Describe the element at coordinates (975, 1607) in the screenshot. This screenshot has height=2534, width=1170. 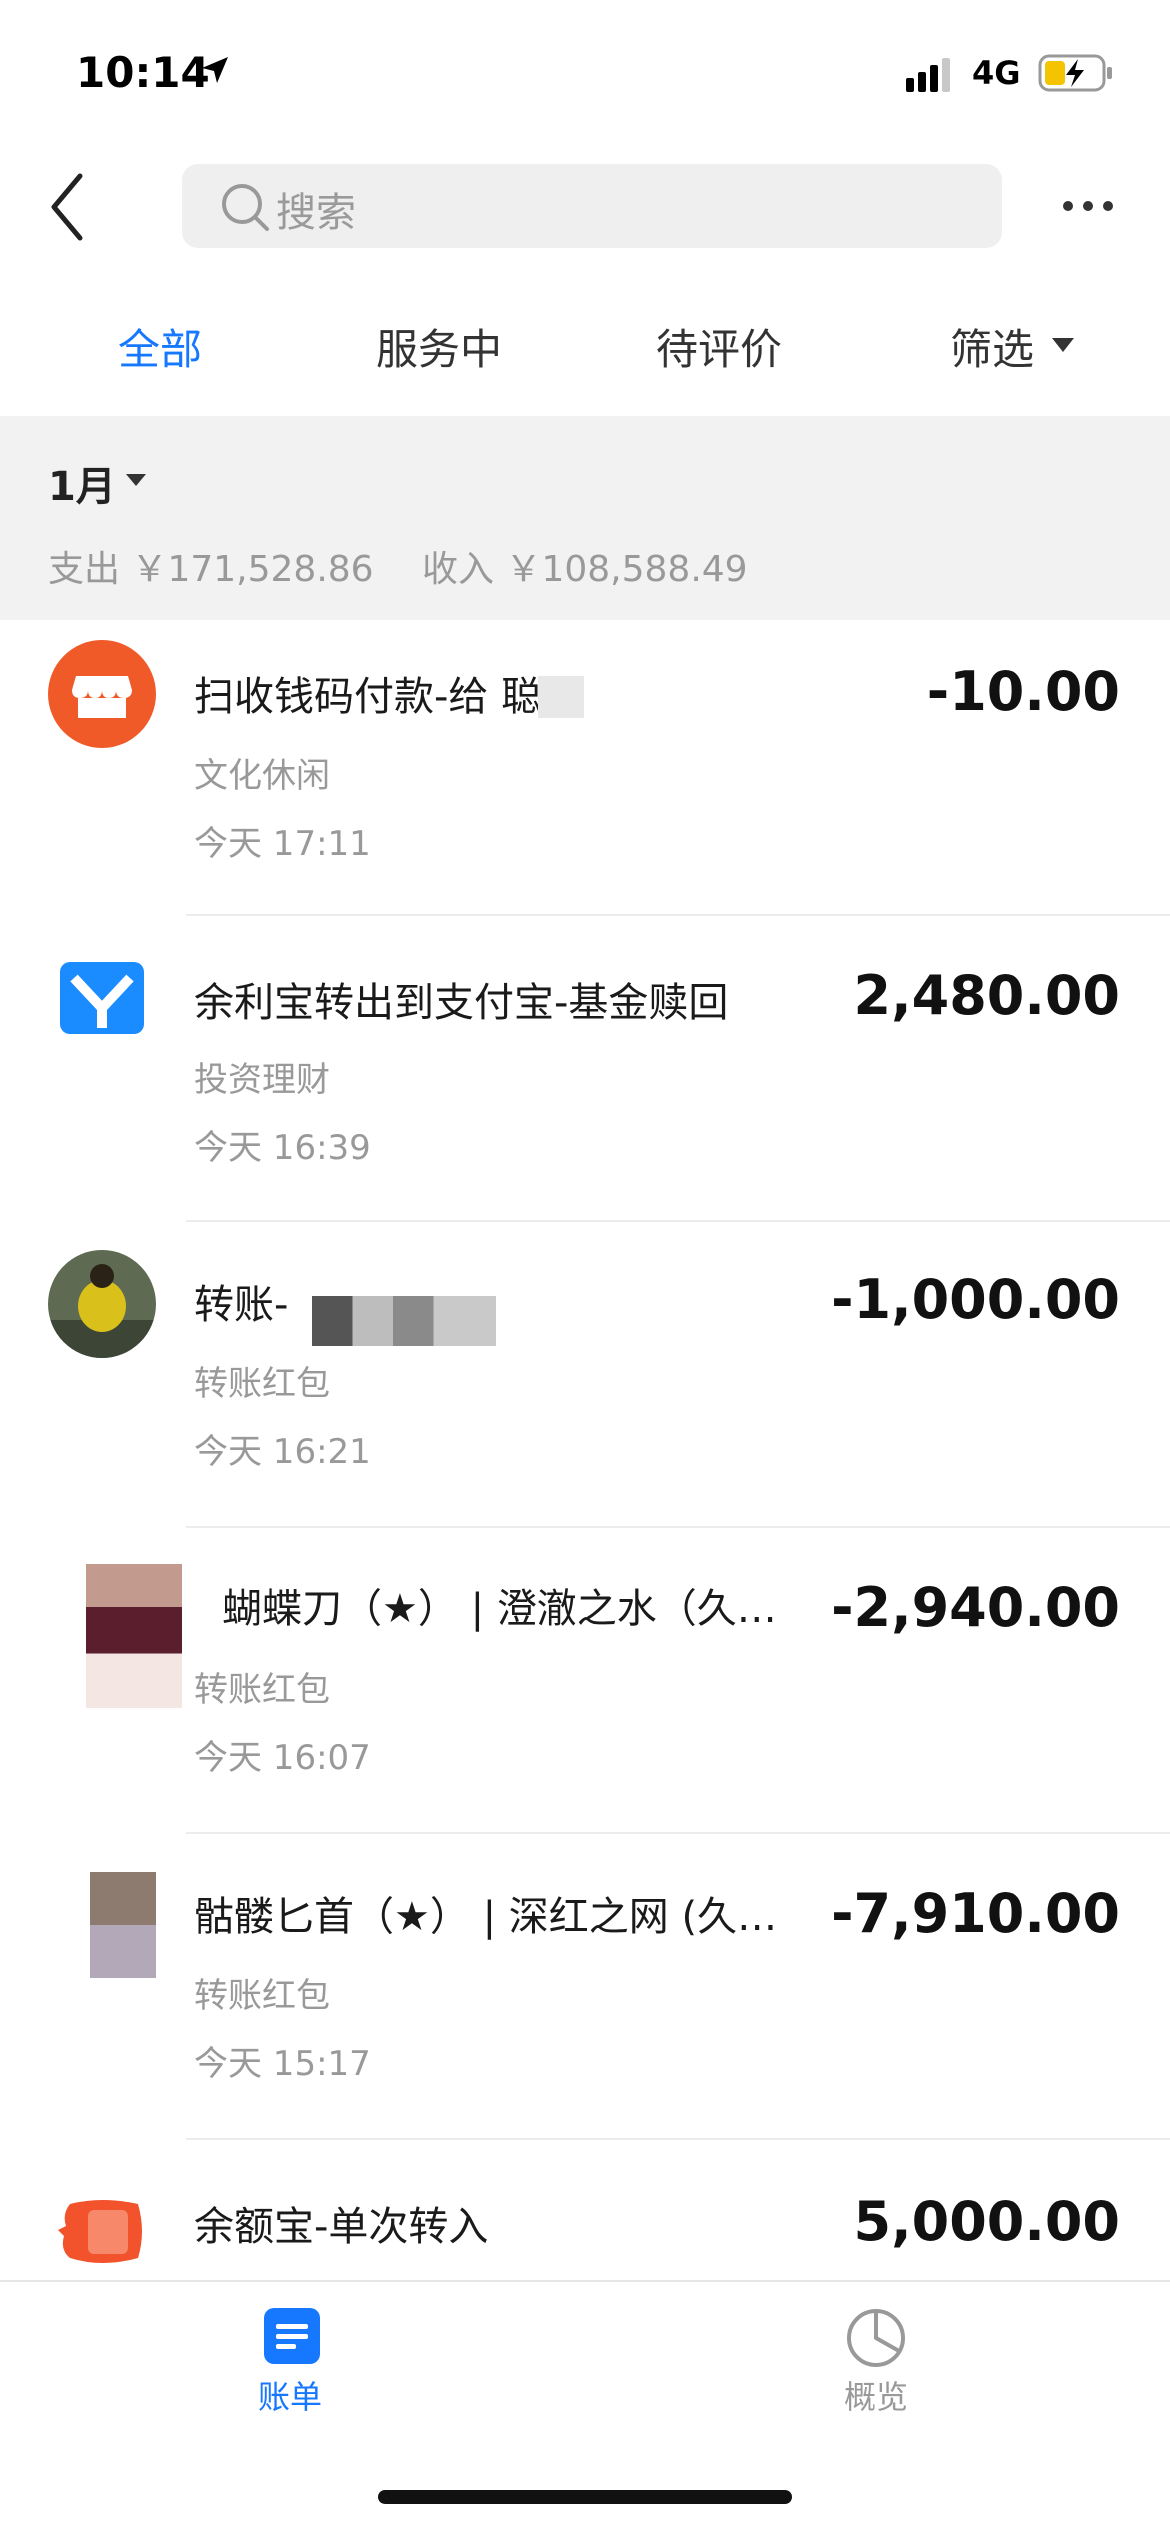
I see `transaction-amount: -2,940.00` at that location.